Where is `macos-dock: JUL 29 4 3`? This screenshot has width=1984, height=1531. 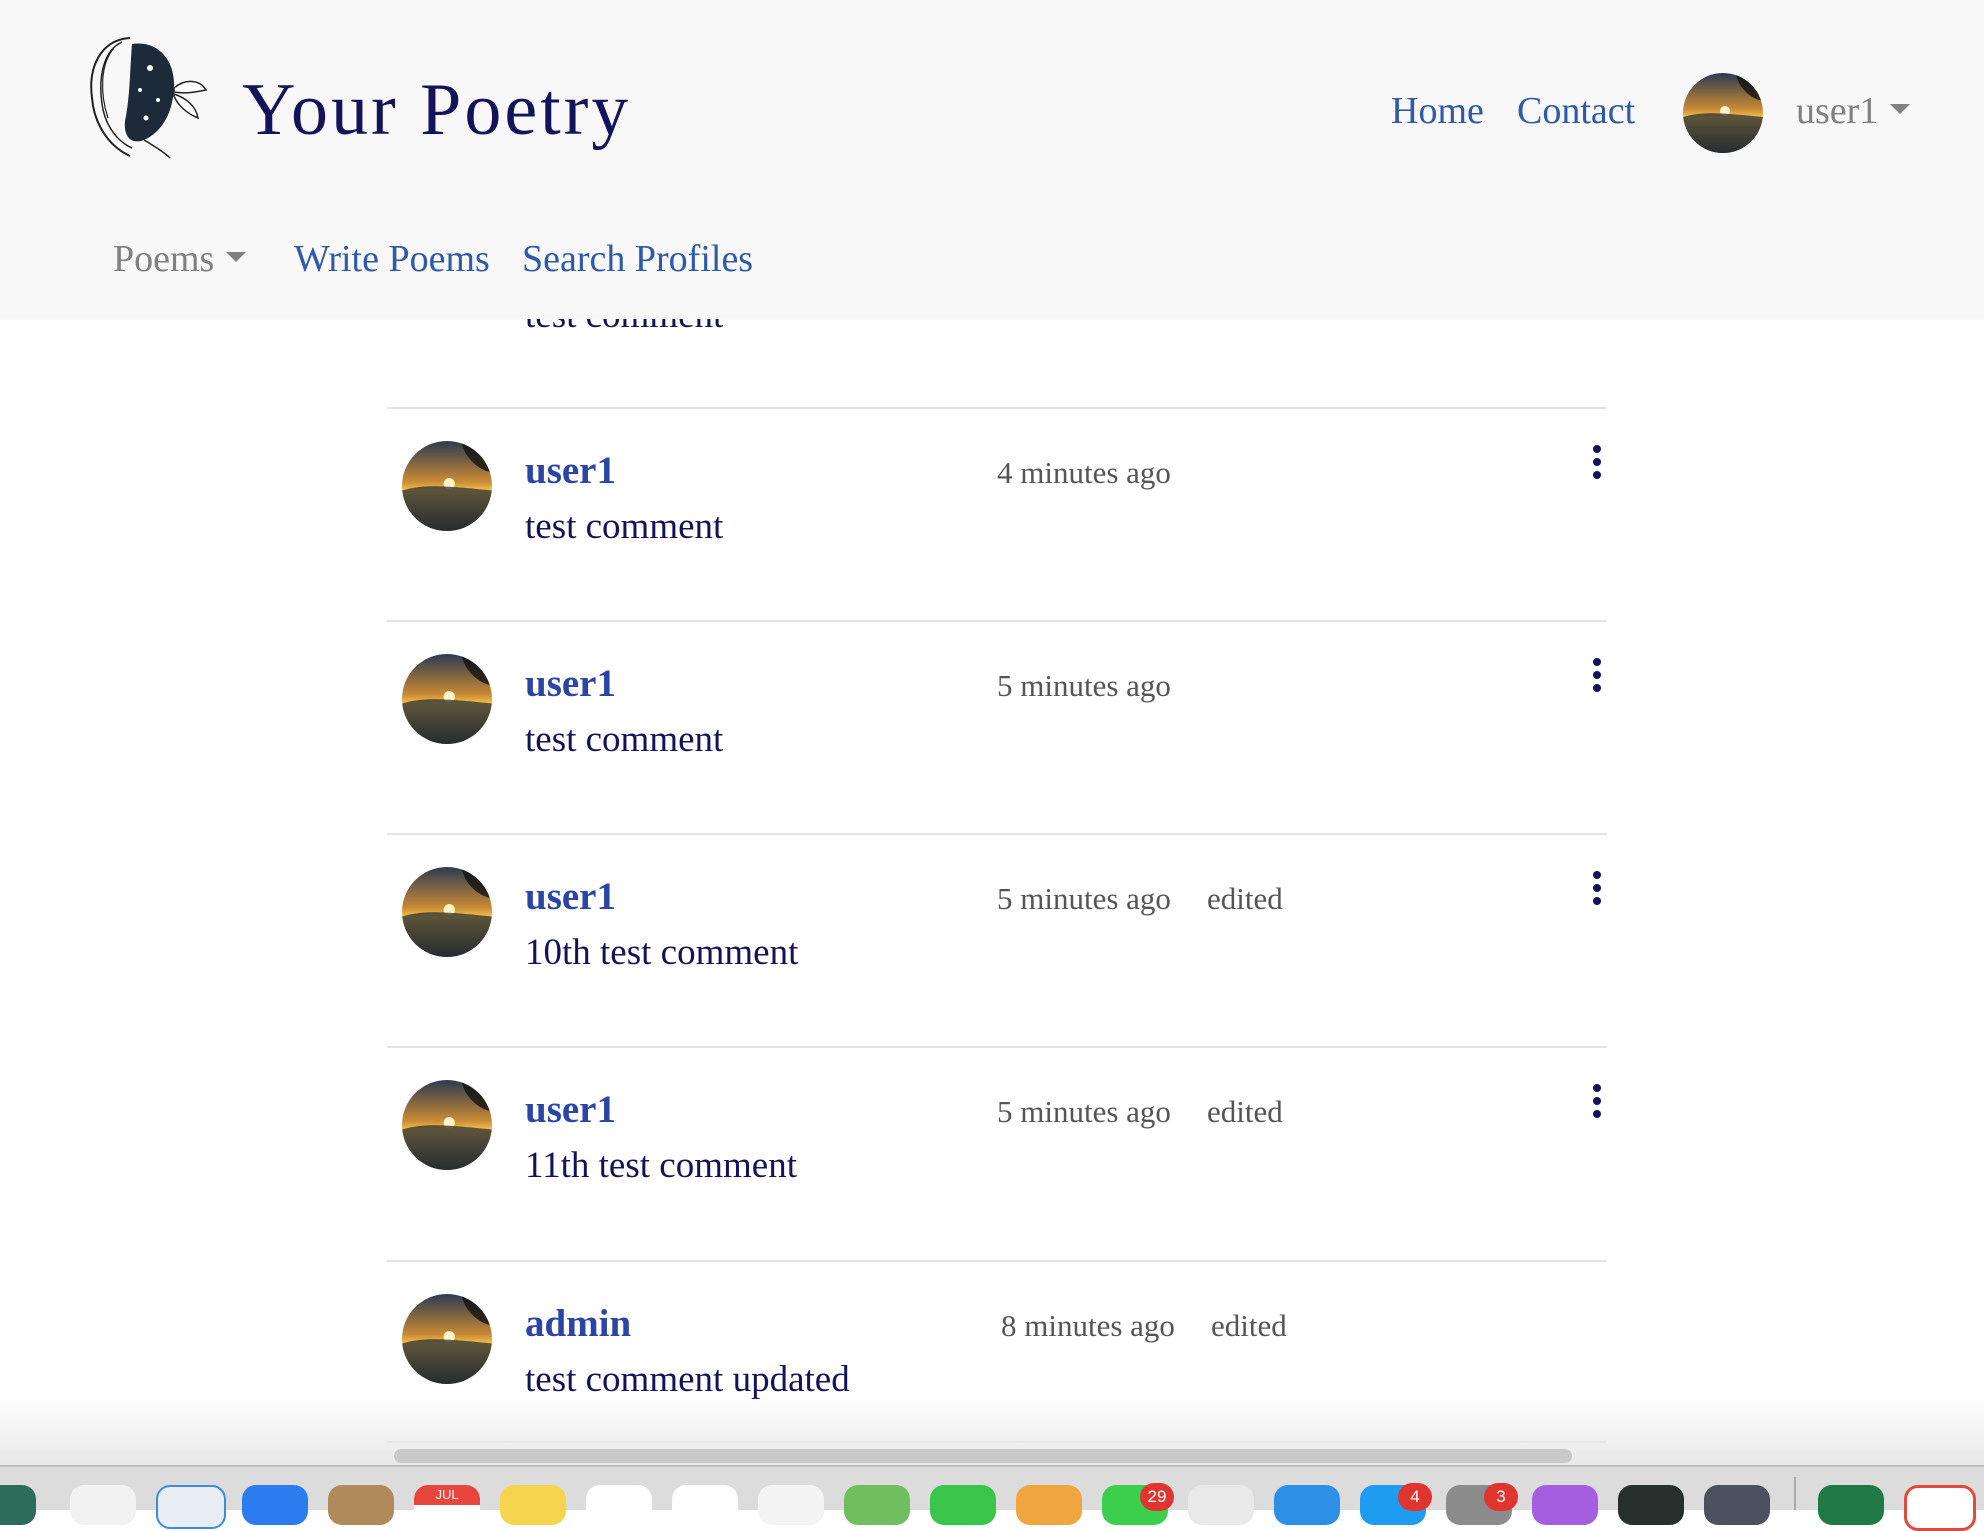 macos-dock: JUL 29 4 3 is located at coordinates (992, 1498).